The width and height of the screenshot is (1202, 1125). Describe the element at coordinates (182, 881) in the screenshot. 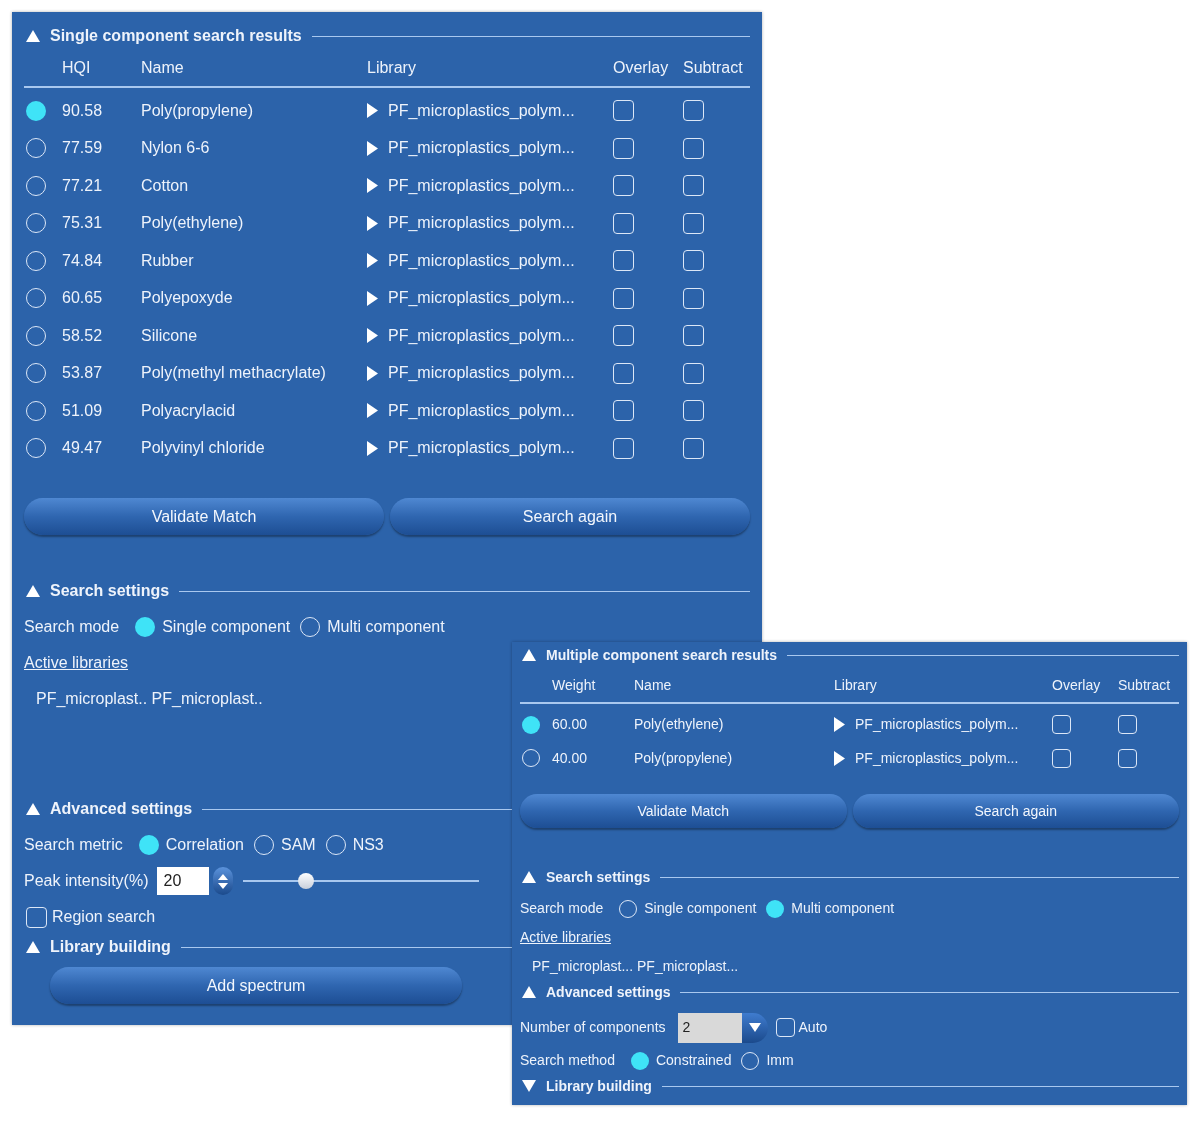

I see `number-field: 20` at that location.